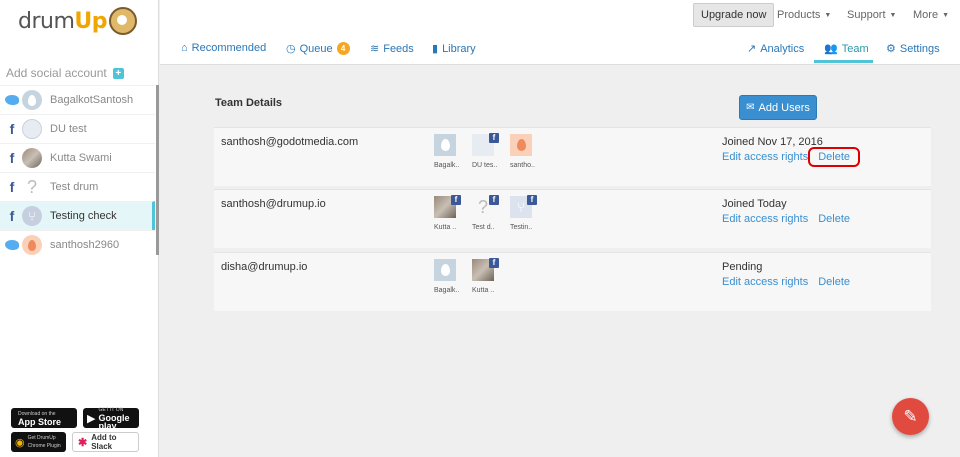 The width and height of the screenshot is (960, 457). I want to click on support-menu: Support ▼, so click(871, 15).